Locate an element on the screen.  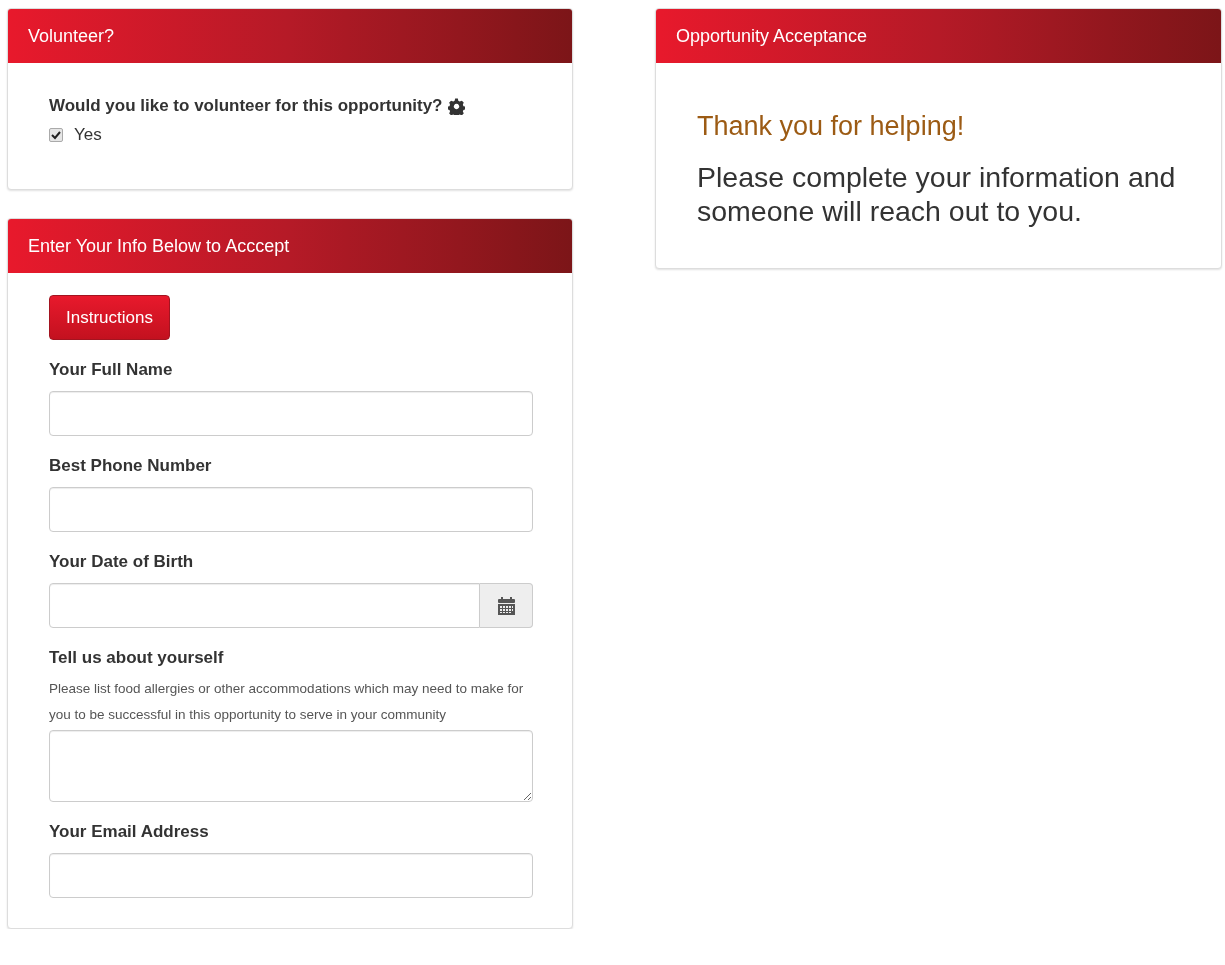
calendar-icon is located at coordinates (506, 605).